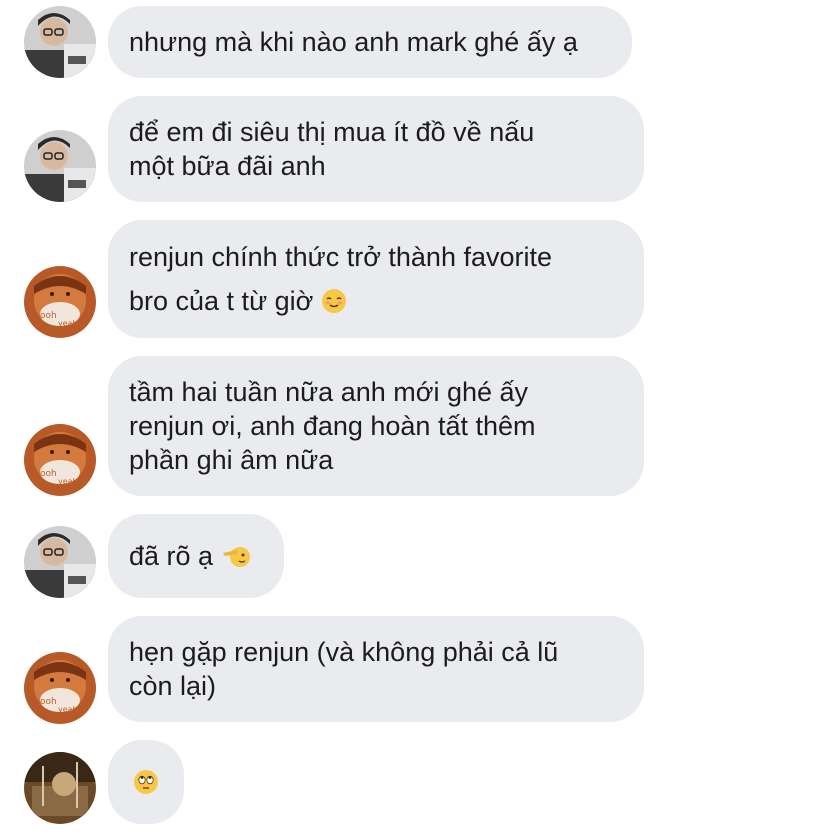 Image resolution: width=828 pixels, height=840 pixels. Describe the element at coordinates (227, 166) in the screenshot. I see `message-text: một bữa đãi anh` at that location.